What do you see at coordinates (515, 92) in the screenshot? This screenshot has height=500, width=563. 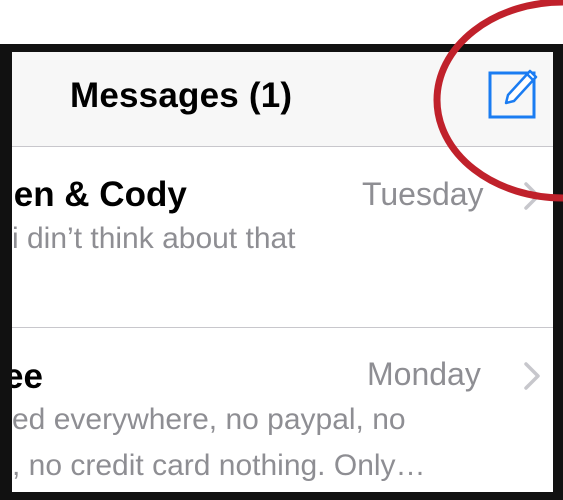 I see `compose-icon` at bounding box center [515, 92].